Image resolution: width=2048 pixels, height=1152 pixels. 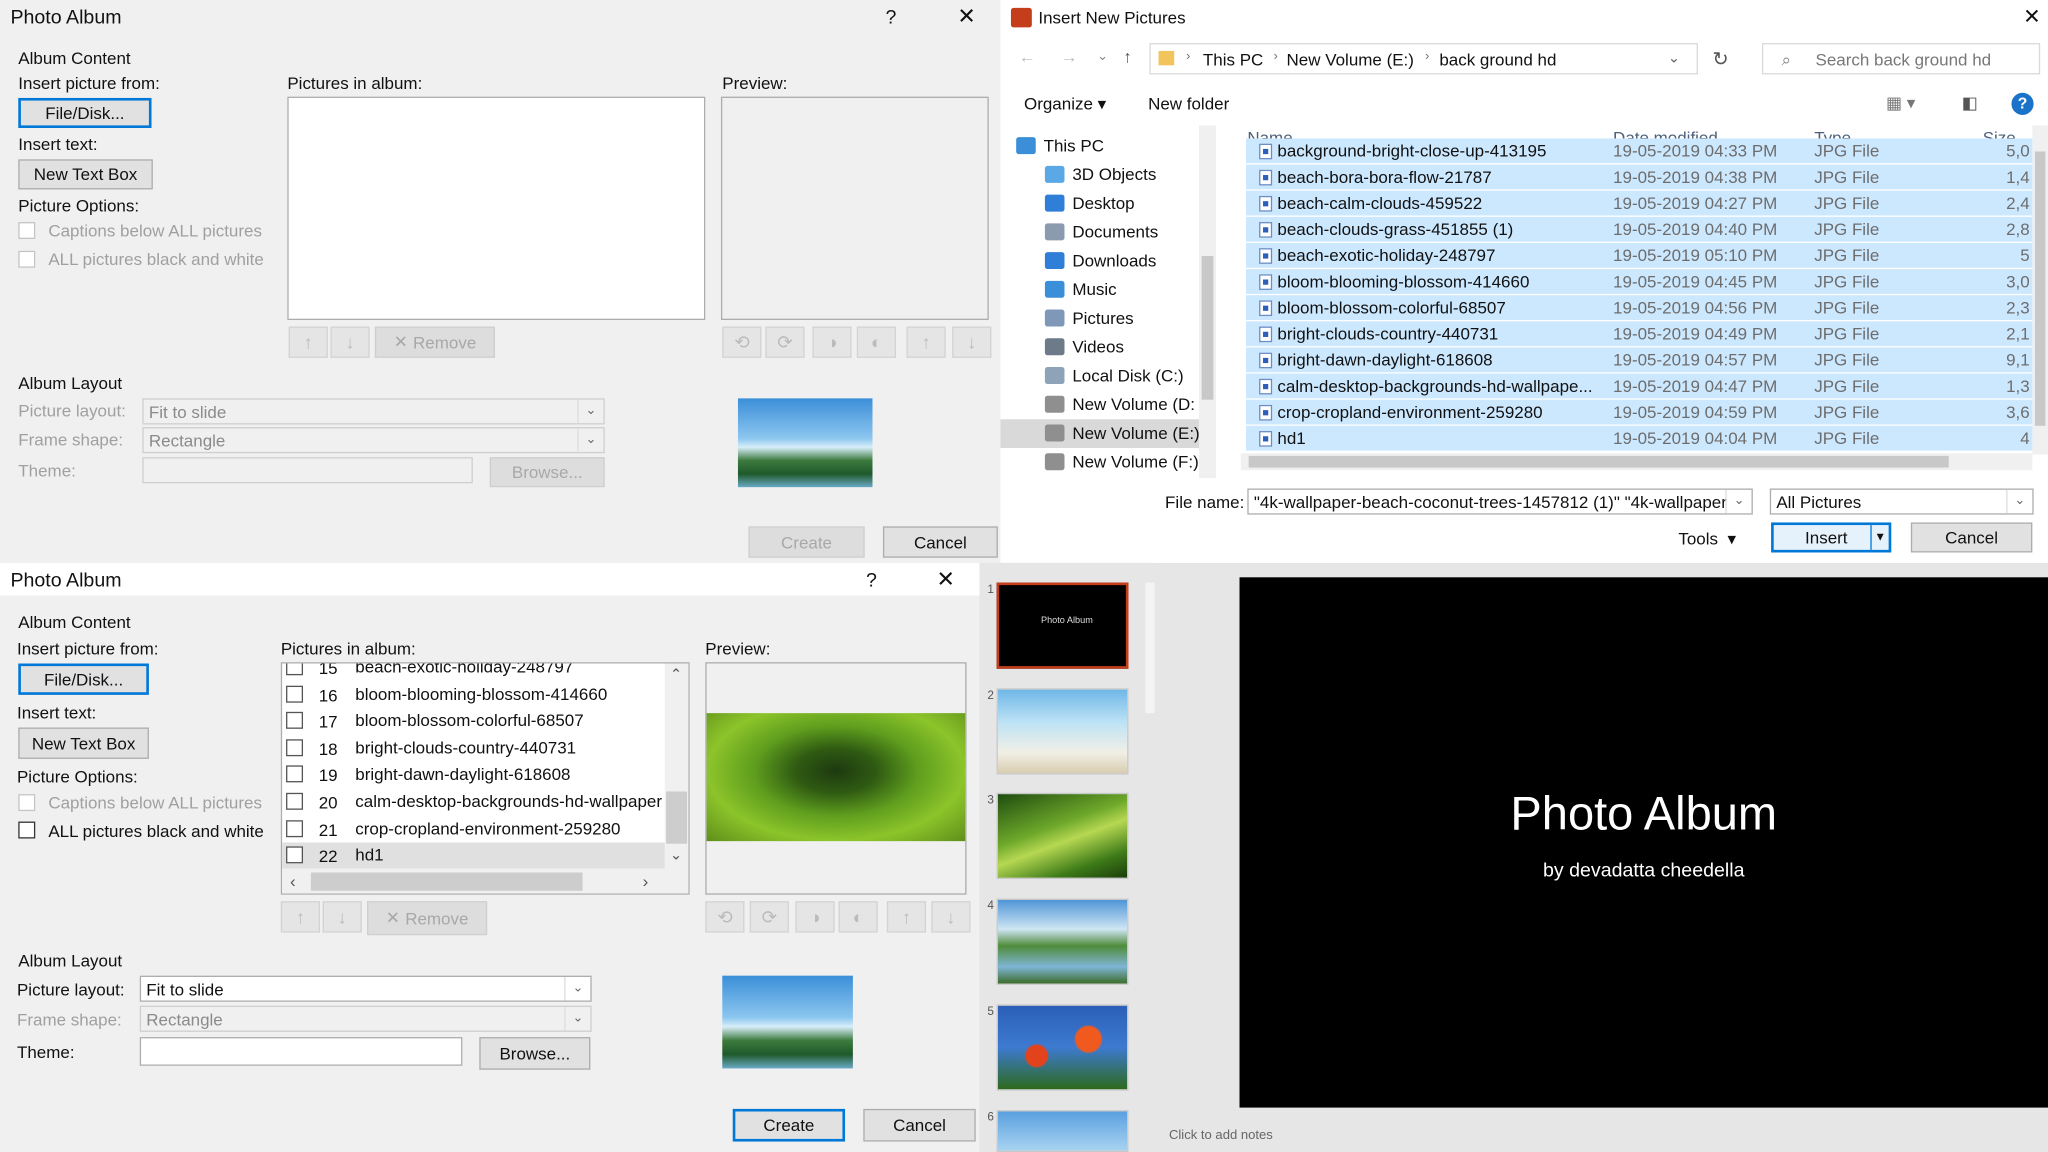 What do you see at coordinates (1107, 347) in the screenshot?
I see `nav-item: Videos` at bounding box center [1107, 347].